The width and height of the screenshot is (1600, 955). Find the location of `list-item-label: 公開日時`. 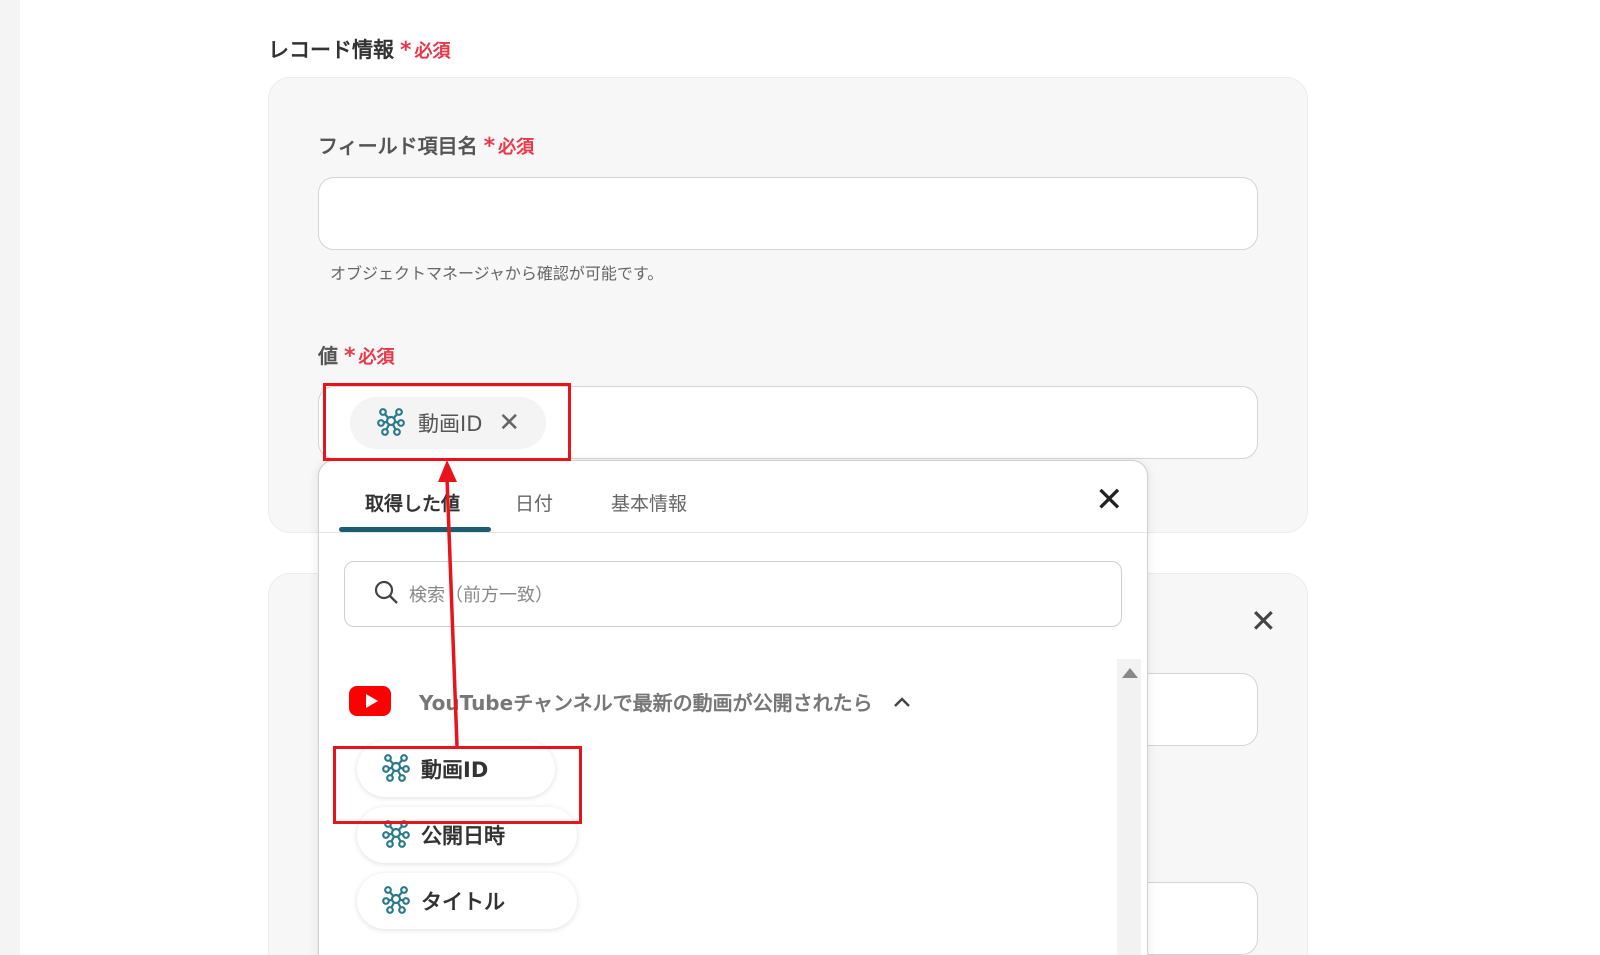

list-item-label: 公開日時 is located at coordinates (463, 836).